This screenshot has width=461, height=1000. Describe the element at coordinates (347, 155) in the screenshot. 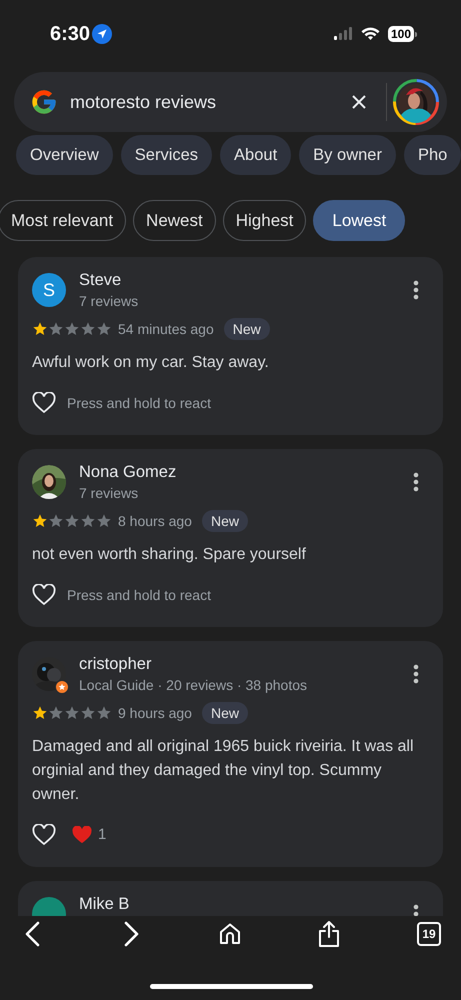

I see `tab: By owner` at that location.